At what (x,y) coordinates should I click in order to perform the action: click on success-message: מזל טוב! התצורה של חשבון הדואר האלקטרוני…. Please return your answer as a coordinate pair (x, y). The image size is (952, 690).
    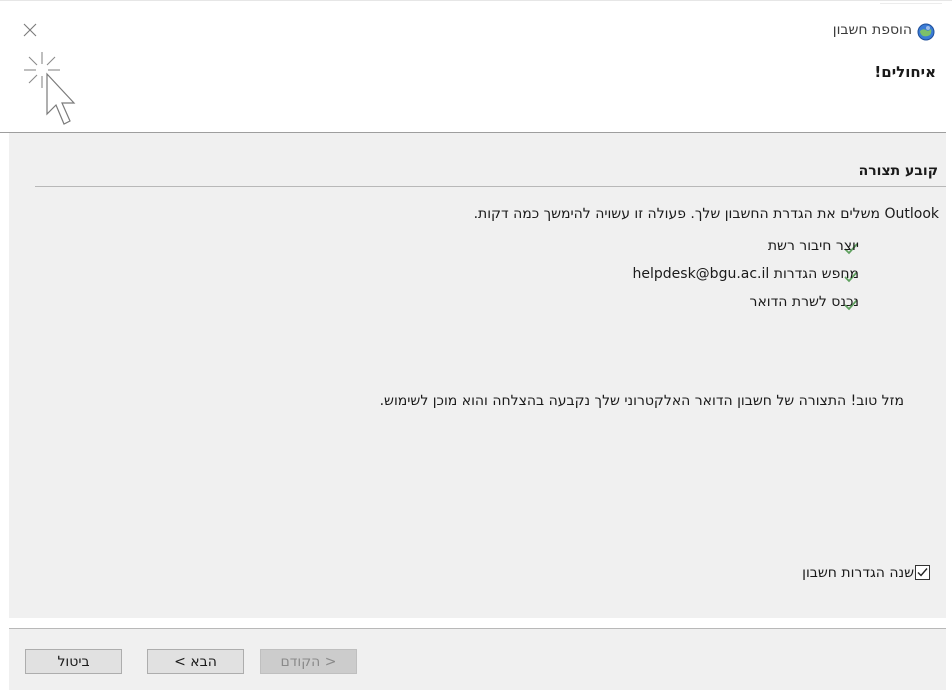
    Looking at the image, I should click on (641, 401).